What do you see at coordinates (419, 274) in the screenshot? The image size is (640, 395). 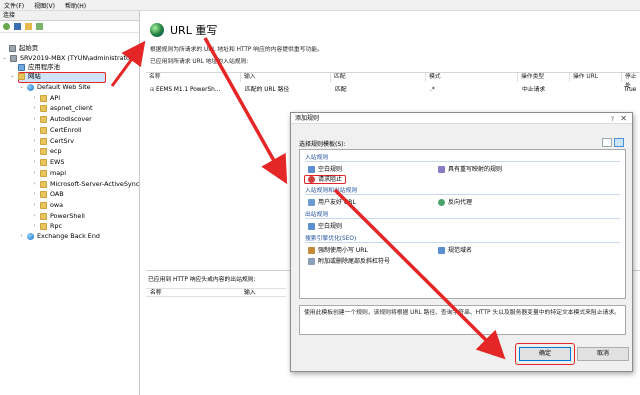 I see `arrow-to-ok-button` at bounding box center [419, 274].